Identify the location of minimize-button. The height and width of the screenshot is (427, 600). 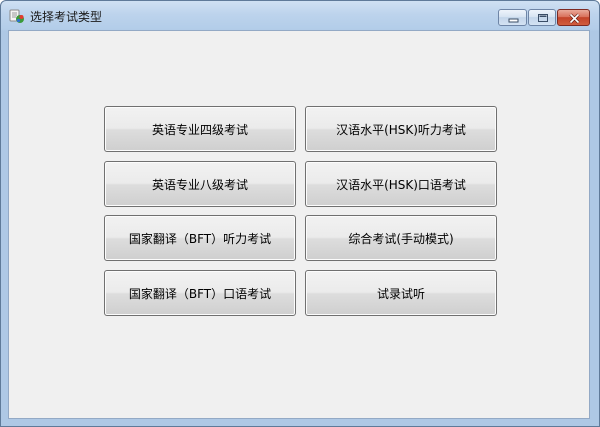
(512, 17).